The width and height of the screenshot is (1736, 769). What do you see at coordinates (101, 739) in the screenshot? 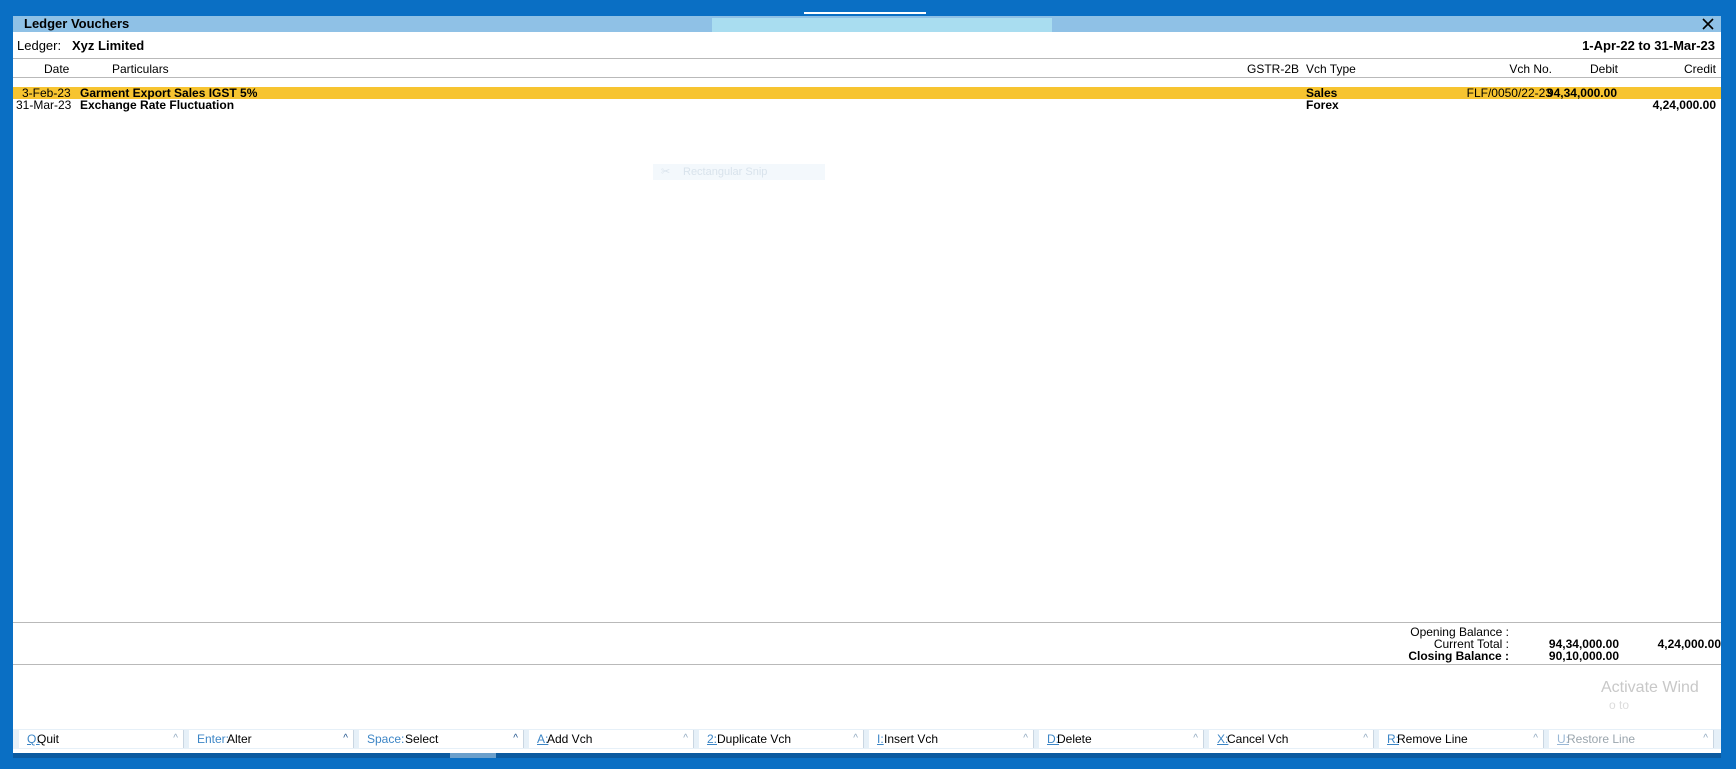
I see `quit-button: Q: Quit ^` at bounding box center [101, 739].